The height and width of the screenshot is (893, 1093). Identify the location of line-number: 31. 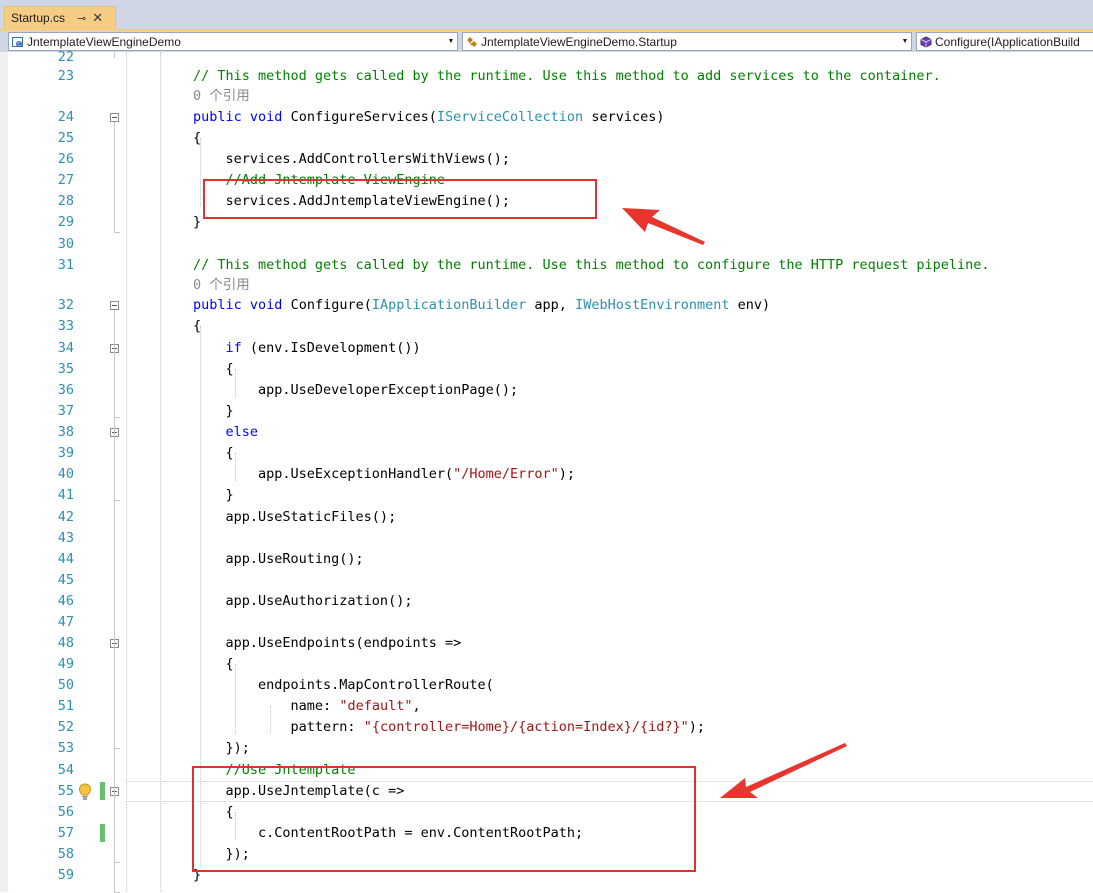
(65, 265).